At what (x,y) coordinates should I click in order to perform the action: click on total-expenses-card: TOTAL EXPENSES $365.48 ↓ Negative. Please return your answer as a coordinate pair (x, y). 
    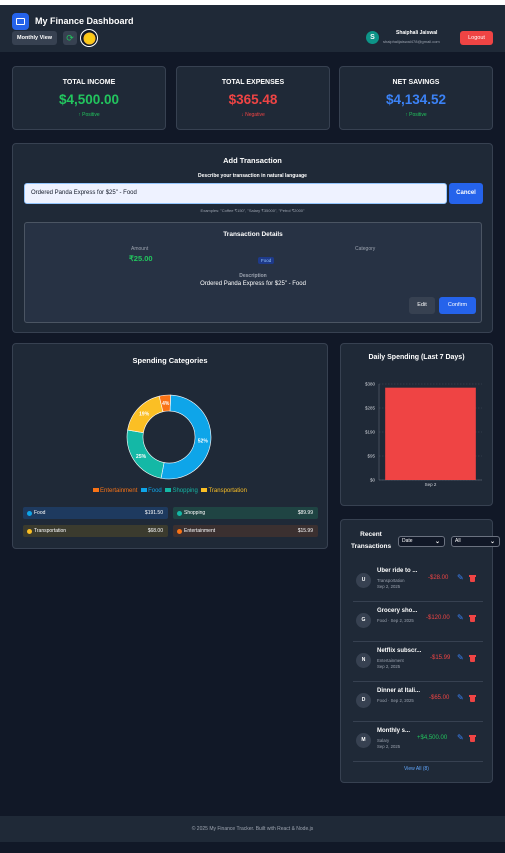
    Looking at the image, I should click on (253, 98).